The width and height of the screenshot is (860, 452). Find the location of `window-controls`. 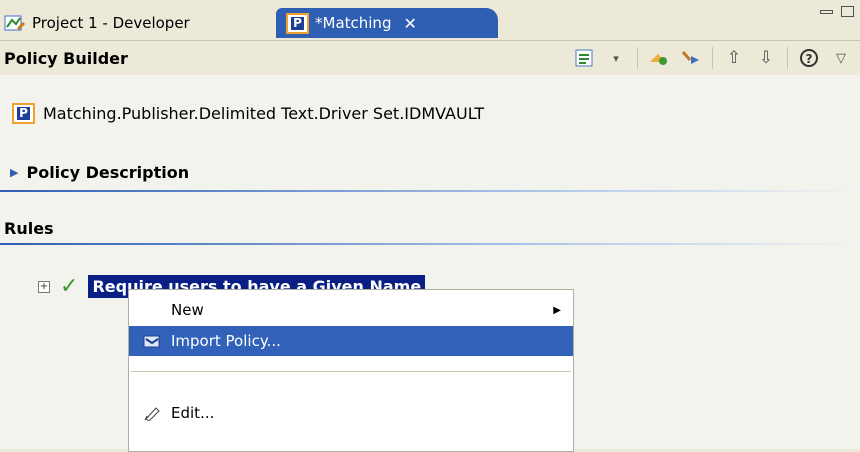

window-controls is located at coordinates (837, 11).